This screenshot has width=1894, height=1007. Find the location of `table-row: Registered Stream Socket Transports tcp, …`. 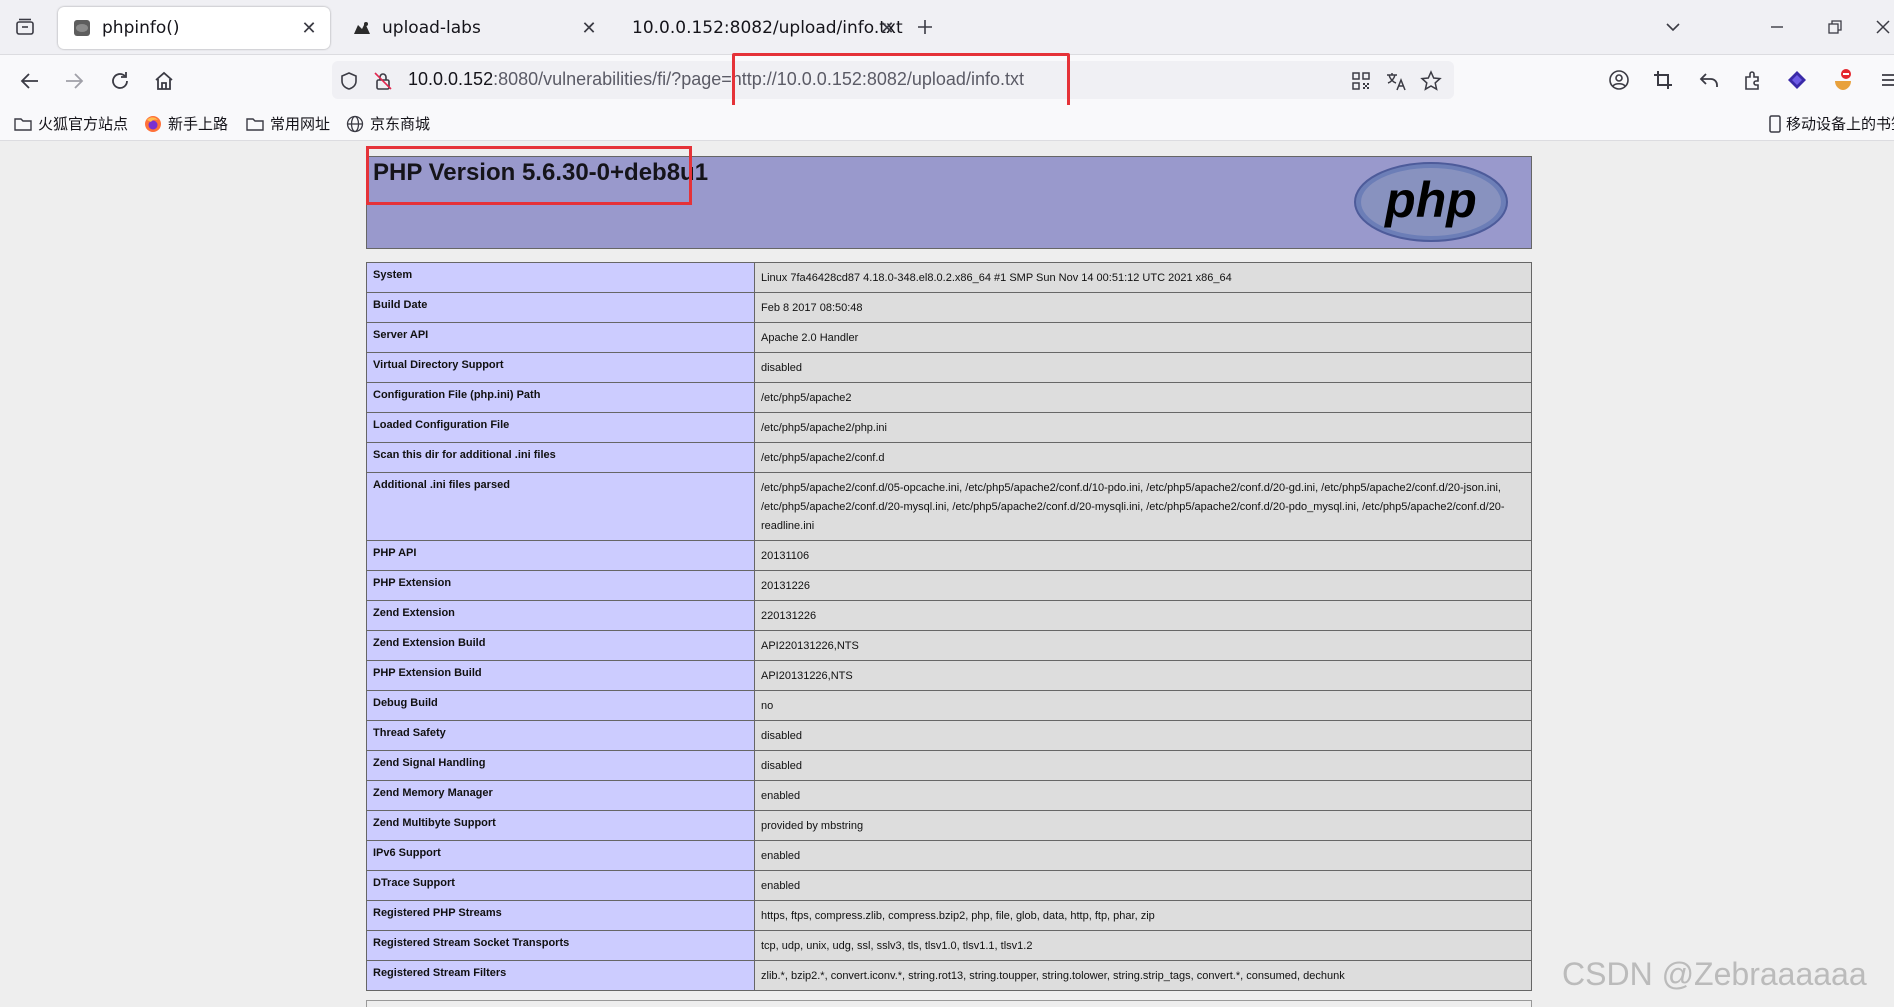

table-row: Registered Stream Socket Transports tcp, … is located at coordinates (949, 945).